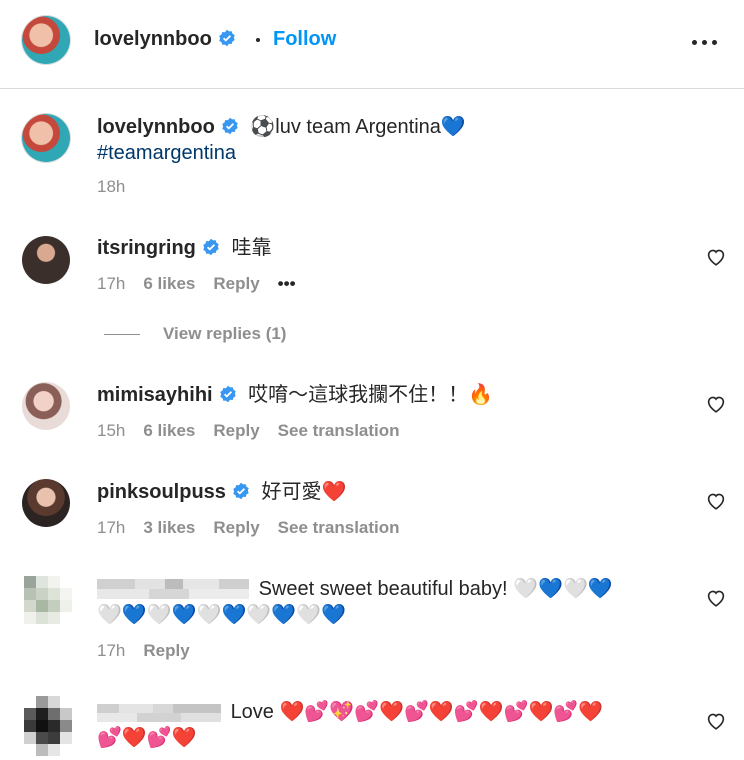 The width and height of the screenshot is (744, 760). I want to click on caption-avatar, so click(46, 138).